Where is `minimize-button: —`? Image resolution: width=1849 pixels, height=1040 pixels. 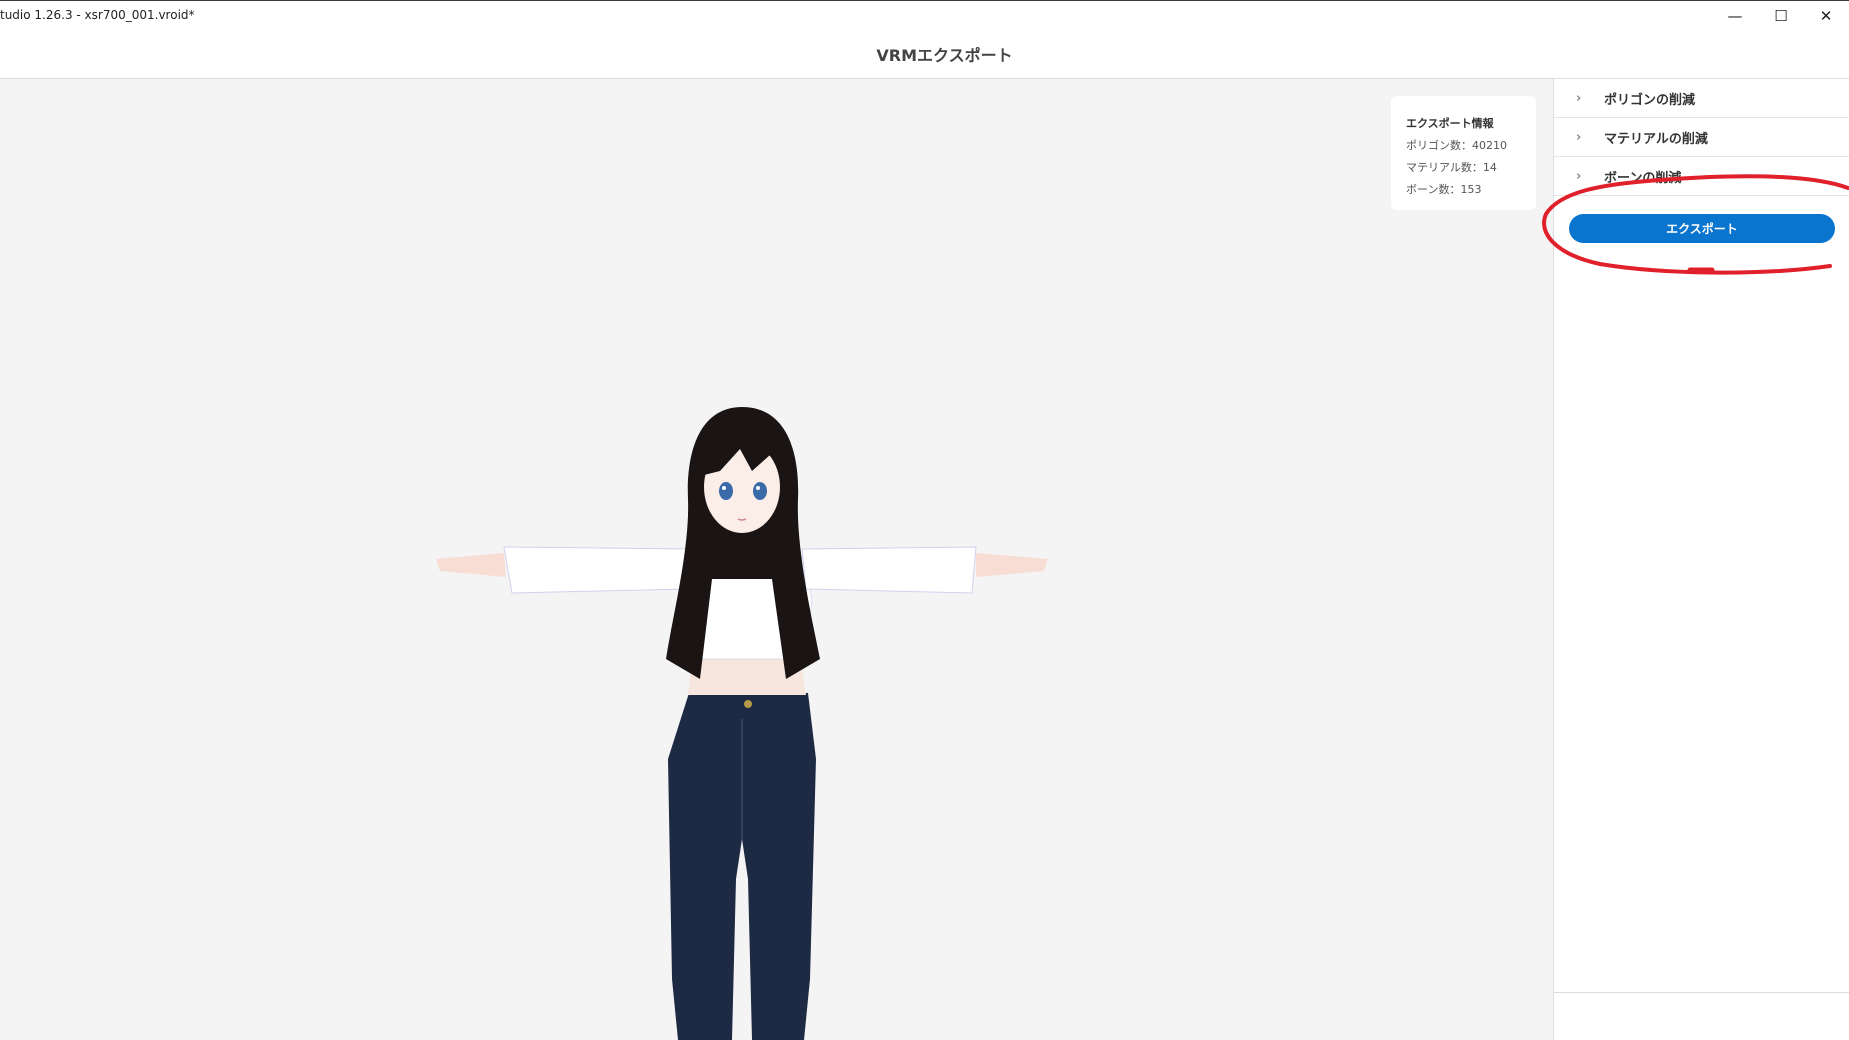
minimize-button: — is located at coordinates (1735, 16).